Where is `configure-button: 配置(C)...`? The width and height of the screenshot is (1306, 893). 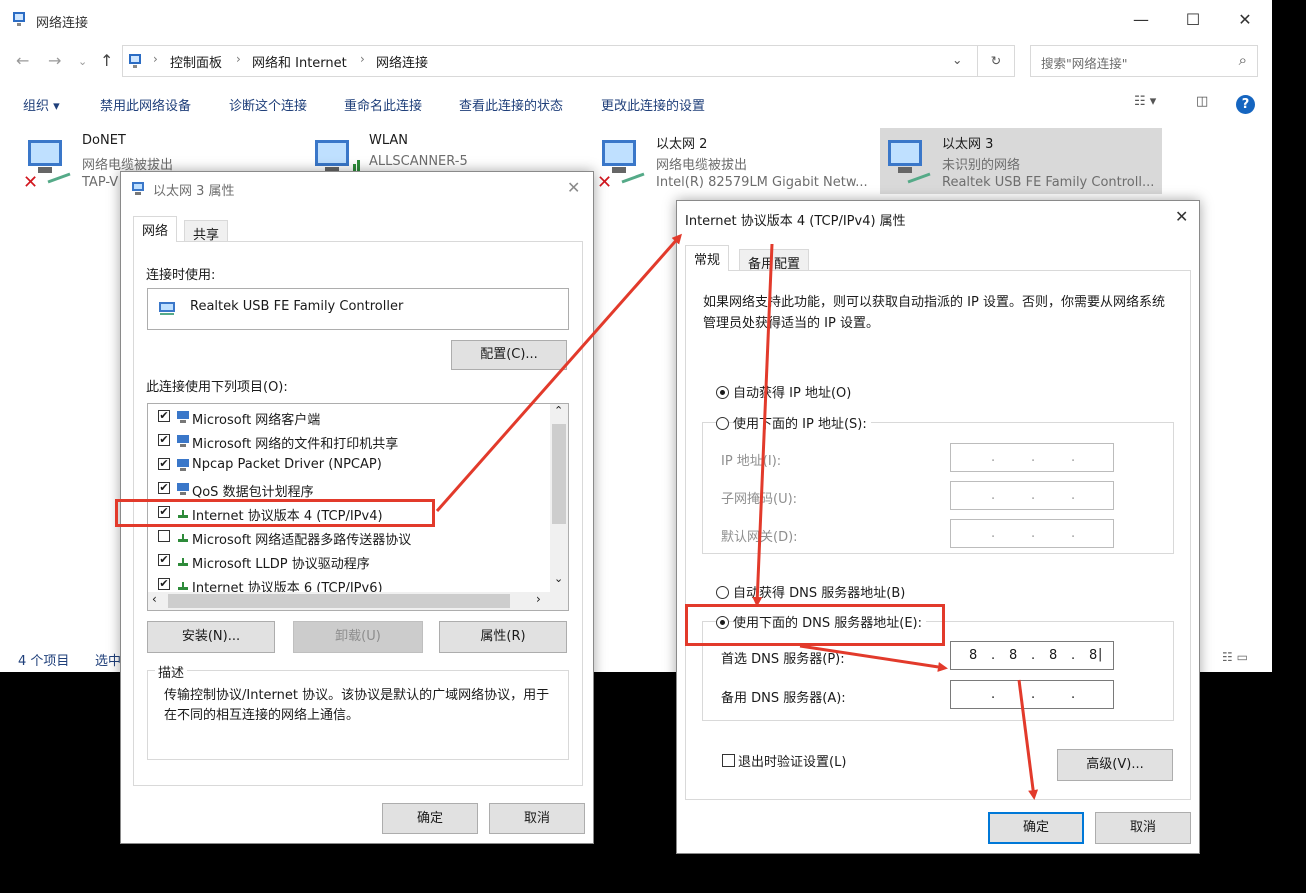
configure-button: 配置(C)... is located at coordinates (509, 355).